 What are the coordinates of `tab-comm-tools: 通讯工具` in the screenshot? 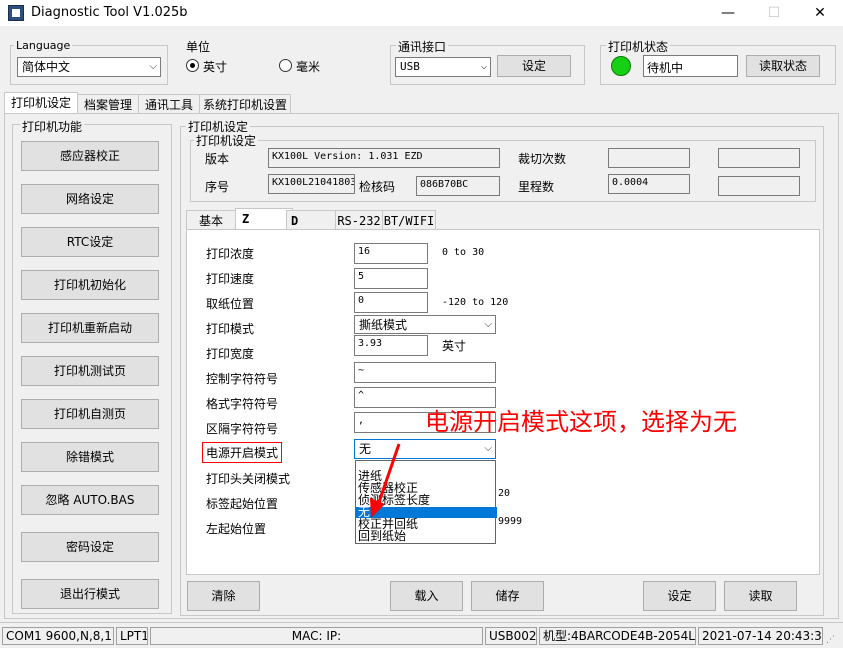 It's located at (169, 104).